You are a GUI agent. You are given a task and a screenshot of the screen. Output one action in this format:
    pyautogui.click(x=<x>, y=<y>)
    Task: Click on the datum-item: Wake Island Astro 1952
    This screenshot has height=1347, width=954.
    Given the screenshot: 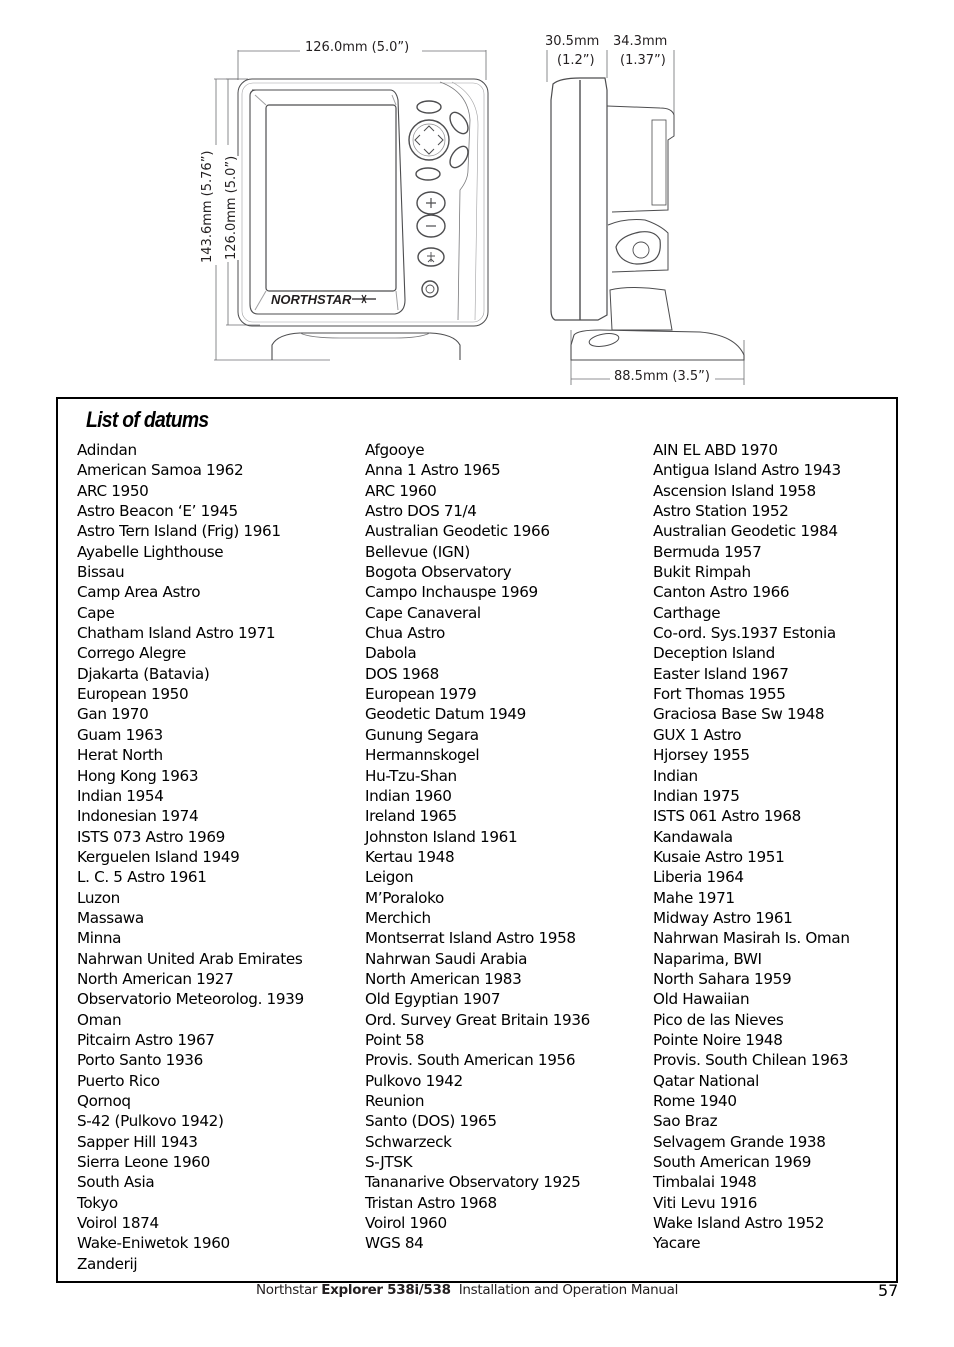 What is the action you would take?
    pyautogui.click(x=739, y=1223)
    